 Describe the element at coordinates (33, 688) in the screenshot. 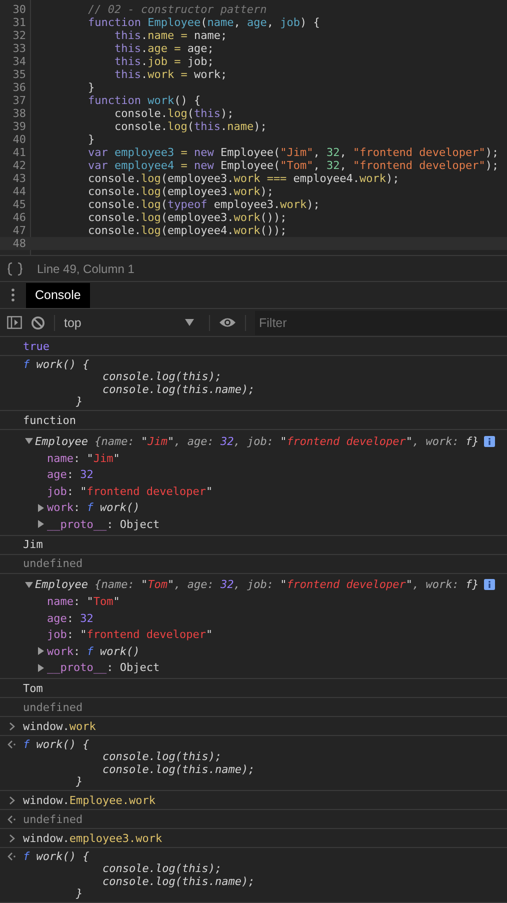

I see `output-text: Tom` at that location.